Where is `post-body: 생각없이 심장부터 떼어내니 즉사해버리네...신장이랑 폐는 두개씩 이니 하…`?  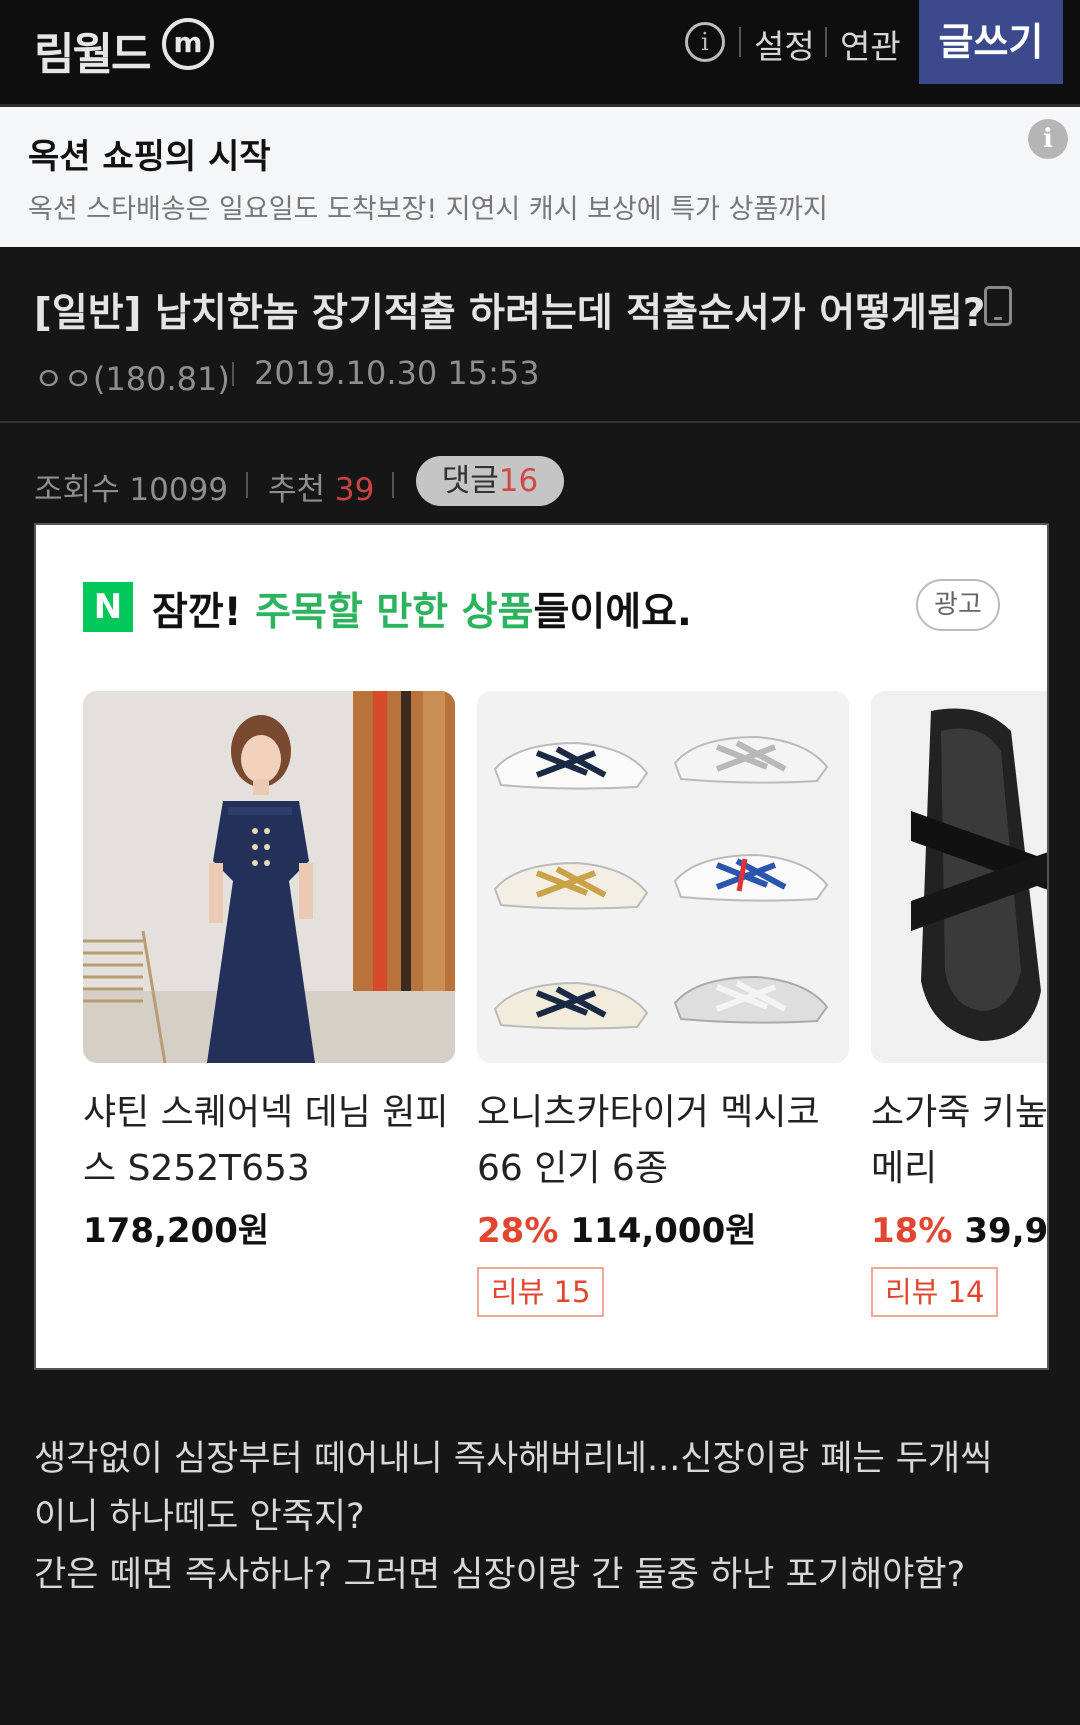
post-body: 생각없이 심장부터 떼어내니 즉사해버리네...신장이랑 폐는 두개씩 이니 하… is located at coordinates (539, 1517).